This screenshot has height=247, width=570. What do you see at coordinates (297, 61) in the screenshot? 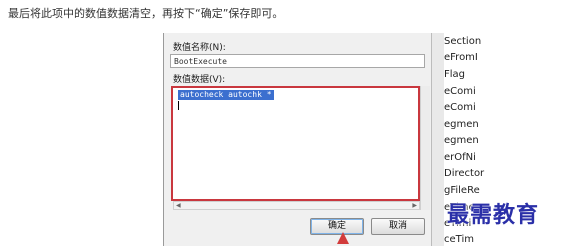
I see `value-name-field: BootExecute` at bounding box center [297, 61].